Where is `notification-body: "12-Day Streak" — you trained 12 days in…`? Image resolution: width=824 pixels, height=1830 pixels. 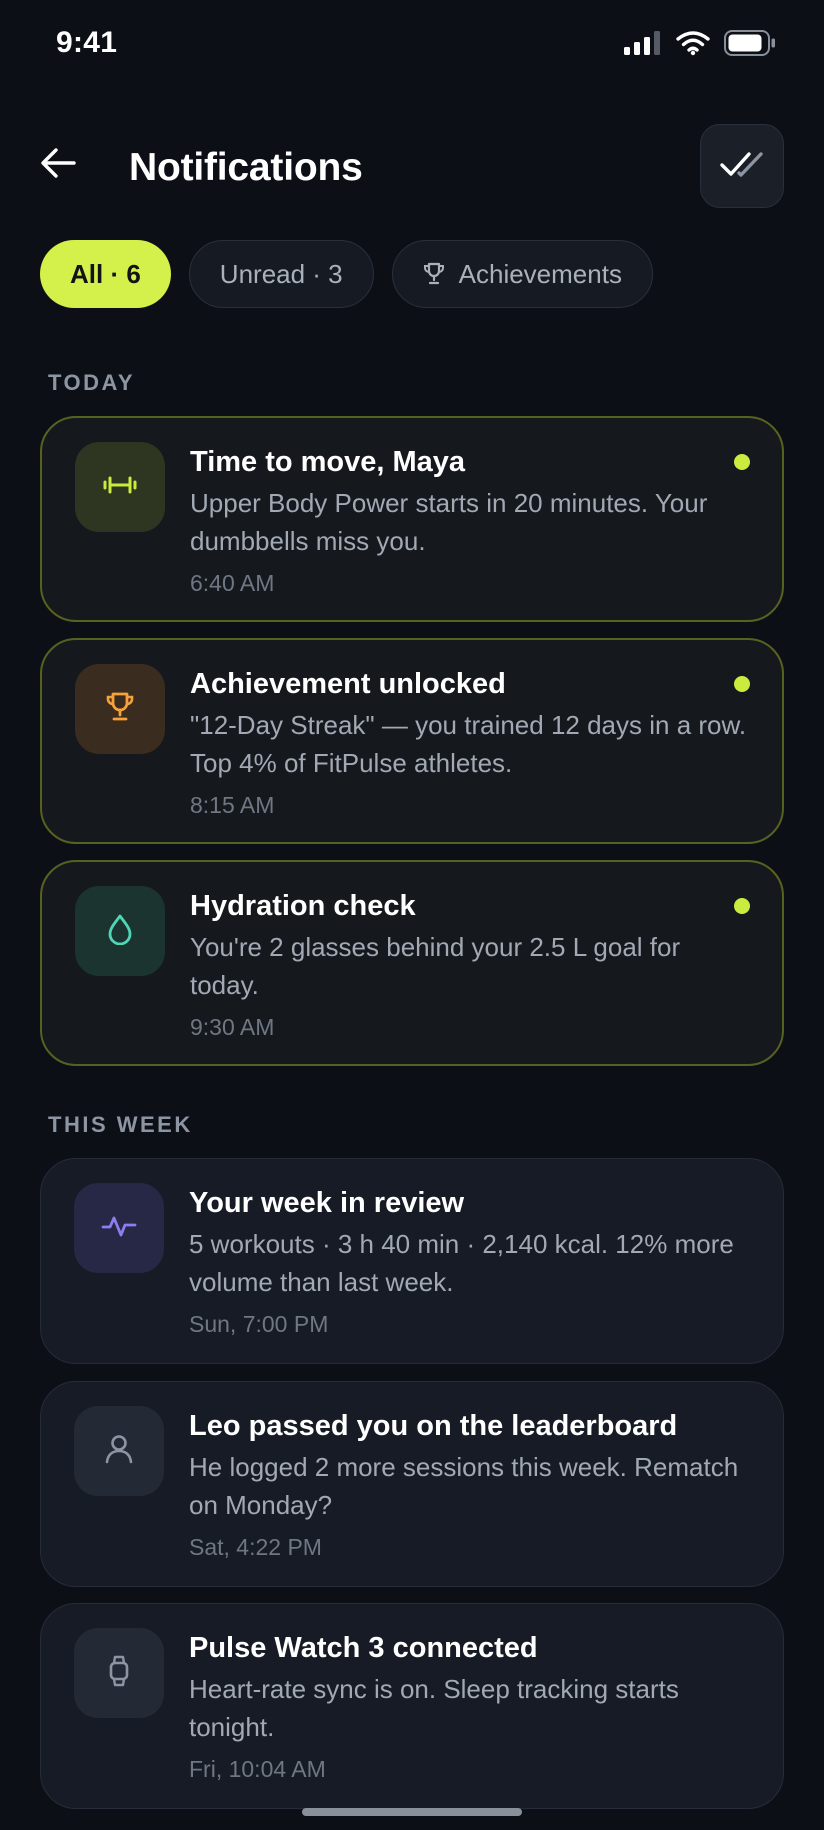
notification-body: "12-Day Streak" — you trained 12 days in… is located at coordinates (468, 744).